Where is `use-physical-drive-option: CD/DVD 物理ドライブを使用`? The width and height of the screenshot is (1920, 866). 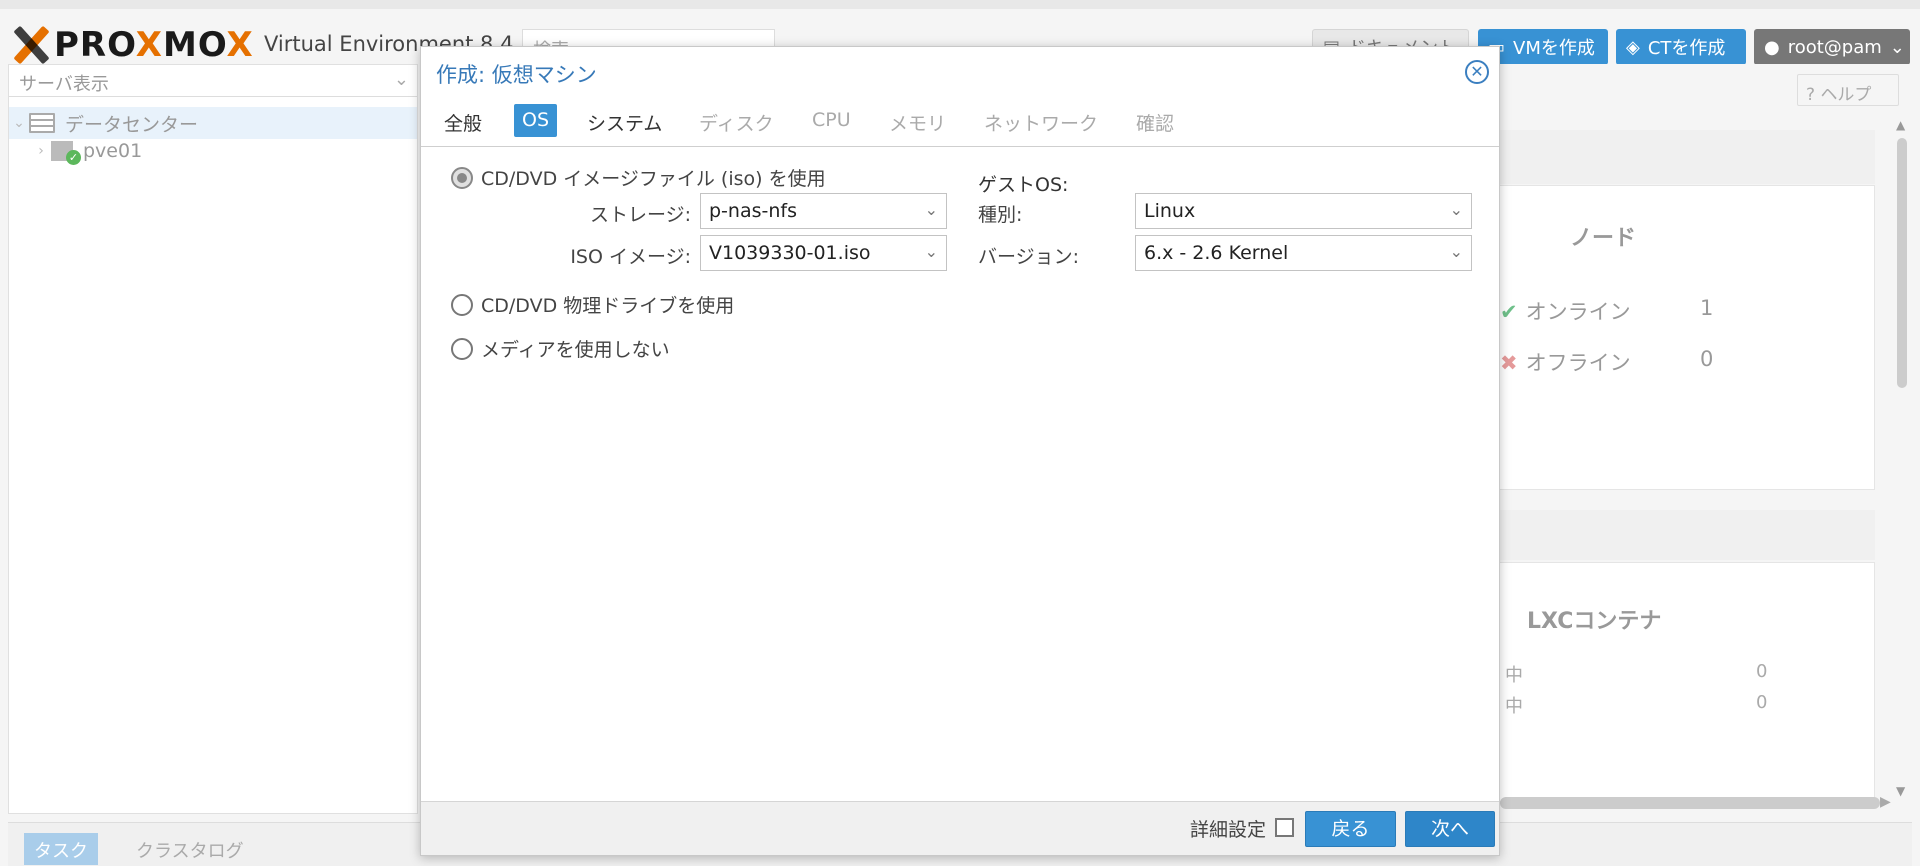
use-physical-drive-option: CD/DVD 物理ドライブを使用 is located at coordinates (592, 304).